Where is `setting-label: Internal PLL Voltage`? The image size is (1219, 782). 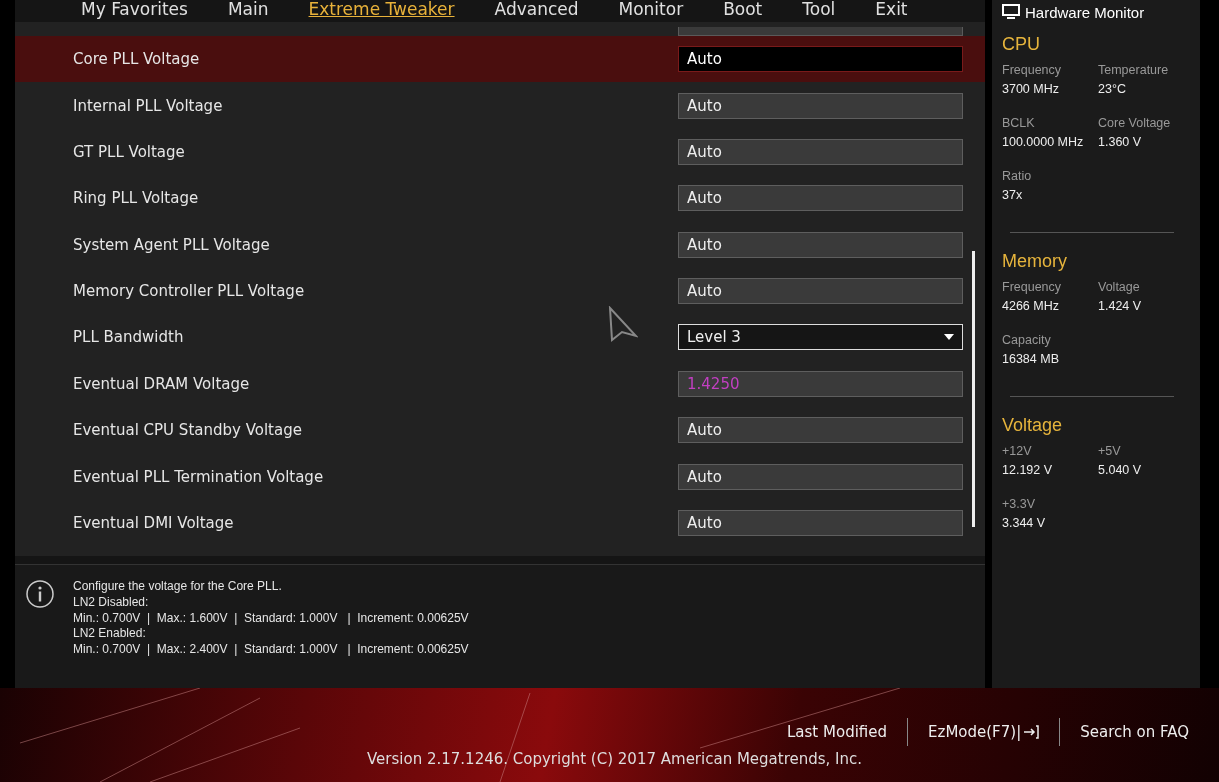 setting-label: Internal PLL Voltage is located at coordinates (148, 105).